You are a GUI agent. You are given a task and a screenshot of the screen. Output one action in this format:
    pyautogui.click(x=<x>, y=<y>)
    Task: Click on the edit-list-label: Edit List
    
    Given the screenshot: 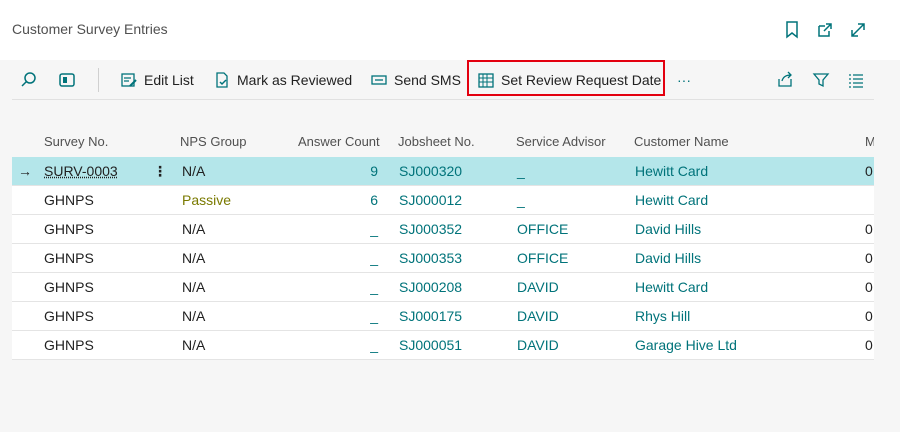 What is the action you would take?
    pyautogui.click(x=169, y=80)
    